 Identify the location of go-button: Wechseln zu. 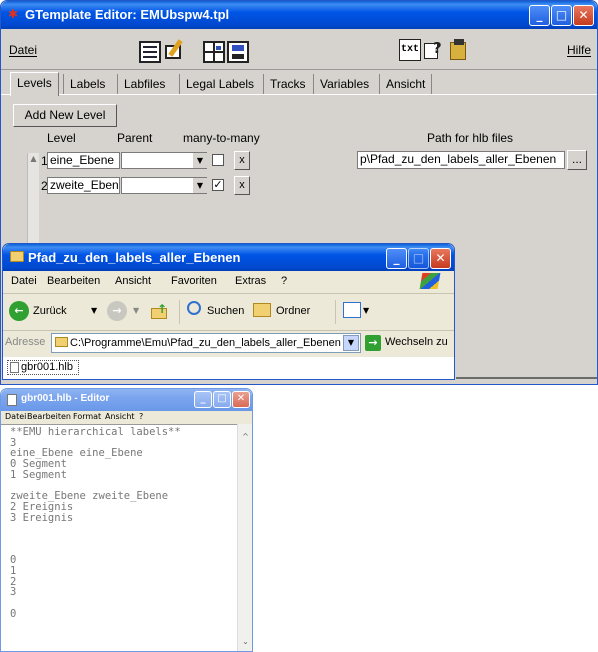
(416, 342).